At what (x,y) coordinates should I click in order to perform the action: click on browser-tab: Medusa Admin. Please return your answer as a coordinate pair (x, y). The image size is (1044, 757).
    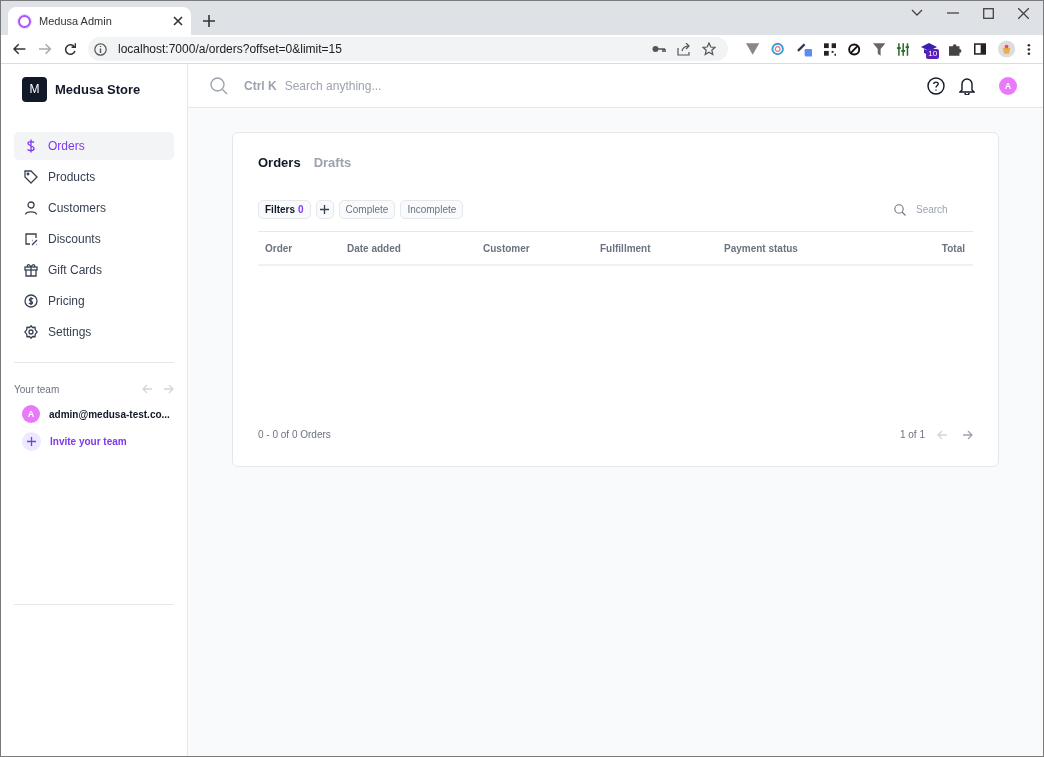
    Looking at the image, I should click on (99, 21).